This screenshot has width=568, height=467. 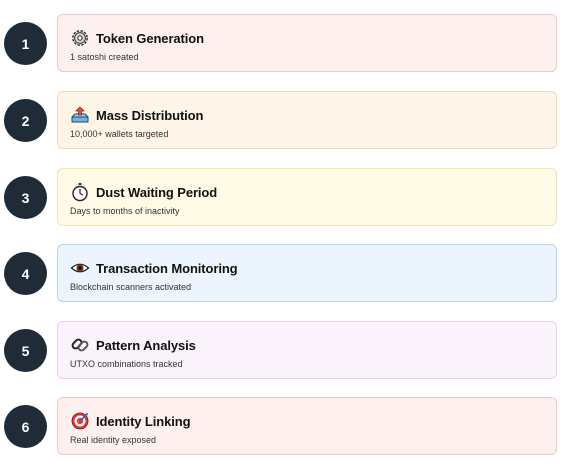 What do you see at coordinates (25, 426) in the screenshot?
I see `step-number-badge: 6` at bounding box center [25, 426].